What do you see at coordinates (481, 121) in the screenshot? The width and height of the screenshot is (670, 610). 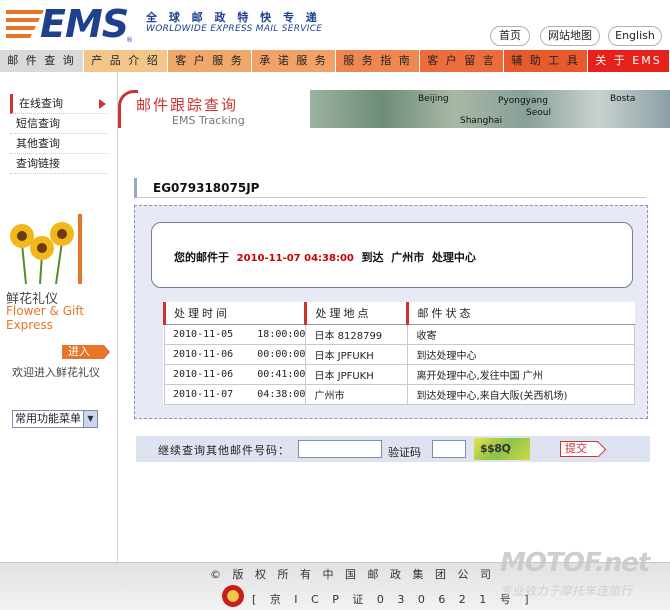 I see `map-label: Shanghai` at bounding box center [481, 121].